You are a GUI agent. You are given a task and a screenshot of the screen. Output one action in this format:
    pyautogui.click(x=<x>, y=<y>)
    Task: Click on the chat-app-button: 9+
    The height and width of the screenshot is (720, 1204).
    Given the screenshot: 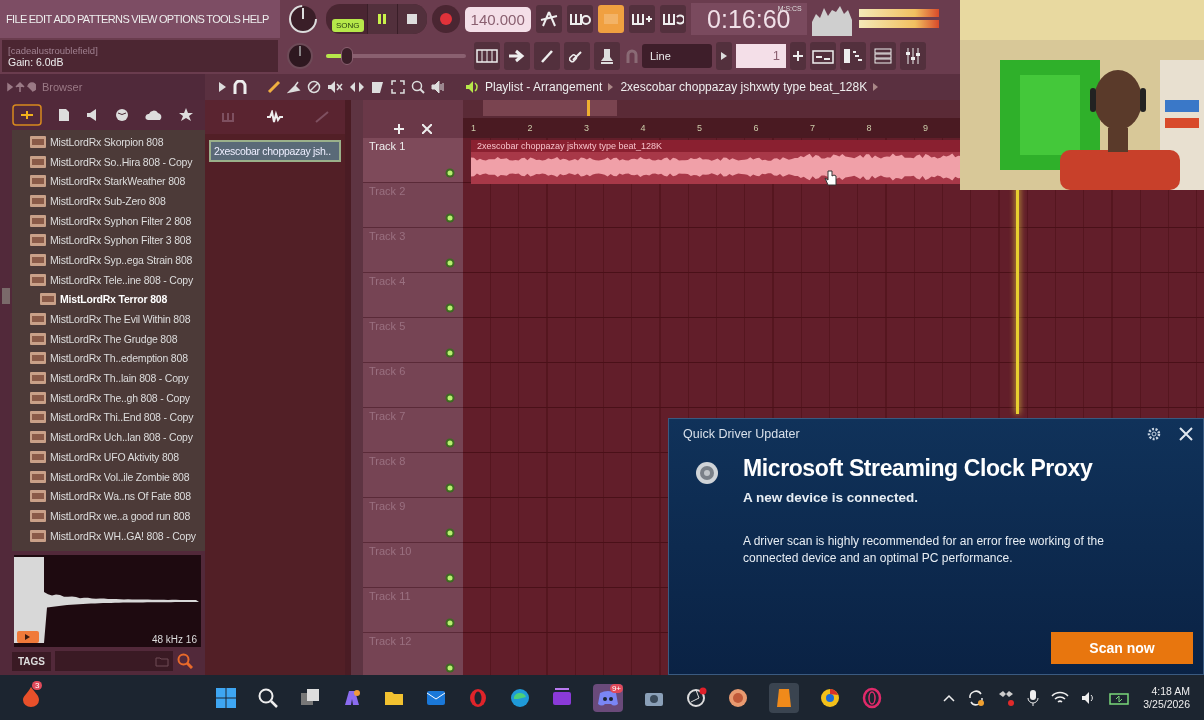 What is the action you would take?
    pyautogui.click(x=608, y=697)
    